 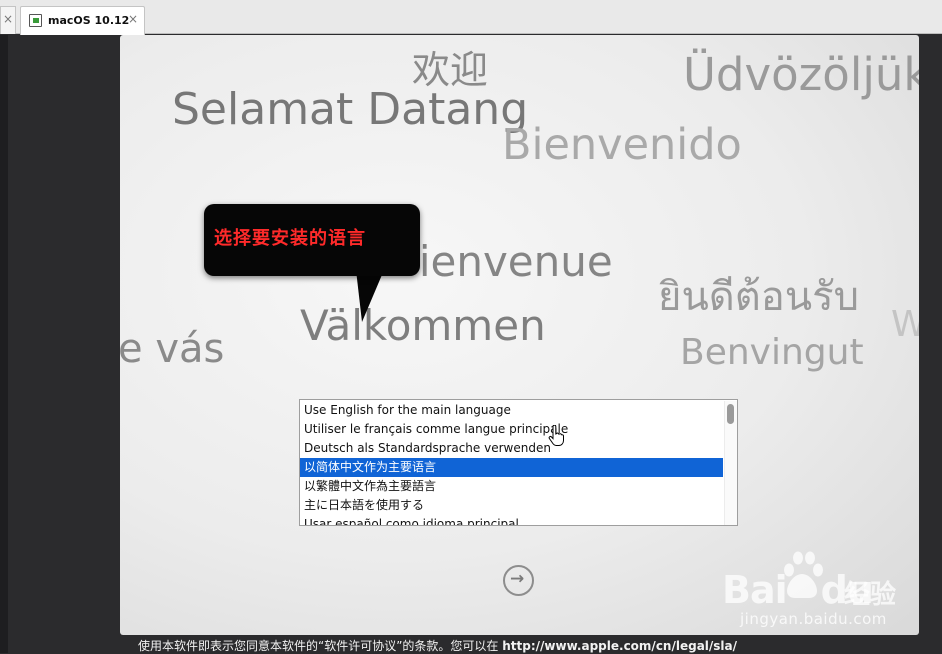 What do you see at coordinates (511, 505) in the screenshot?
I see `language-item: 主に日本語を使用する` at bounding box center [511, 505].